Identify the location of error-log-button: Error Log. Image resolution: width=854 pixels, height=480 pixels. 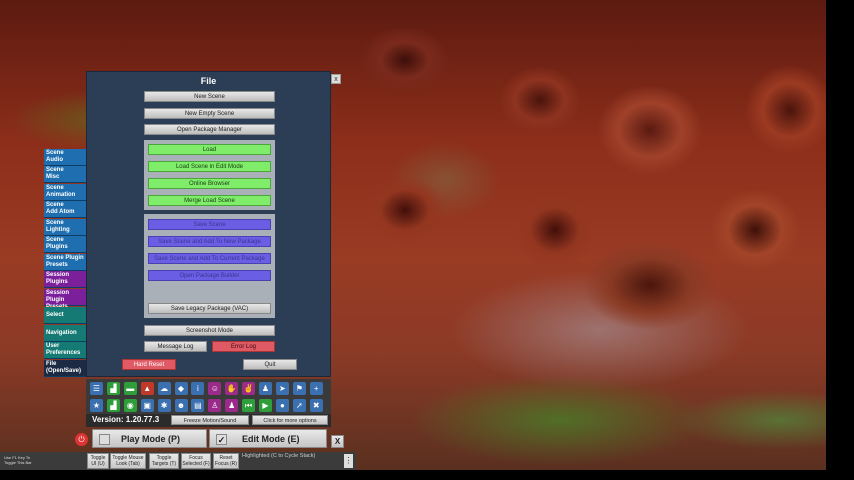
(243, 346).